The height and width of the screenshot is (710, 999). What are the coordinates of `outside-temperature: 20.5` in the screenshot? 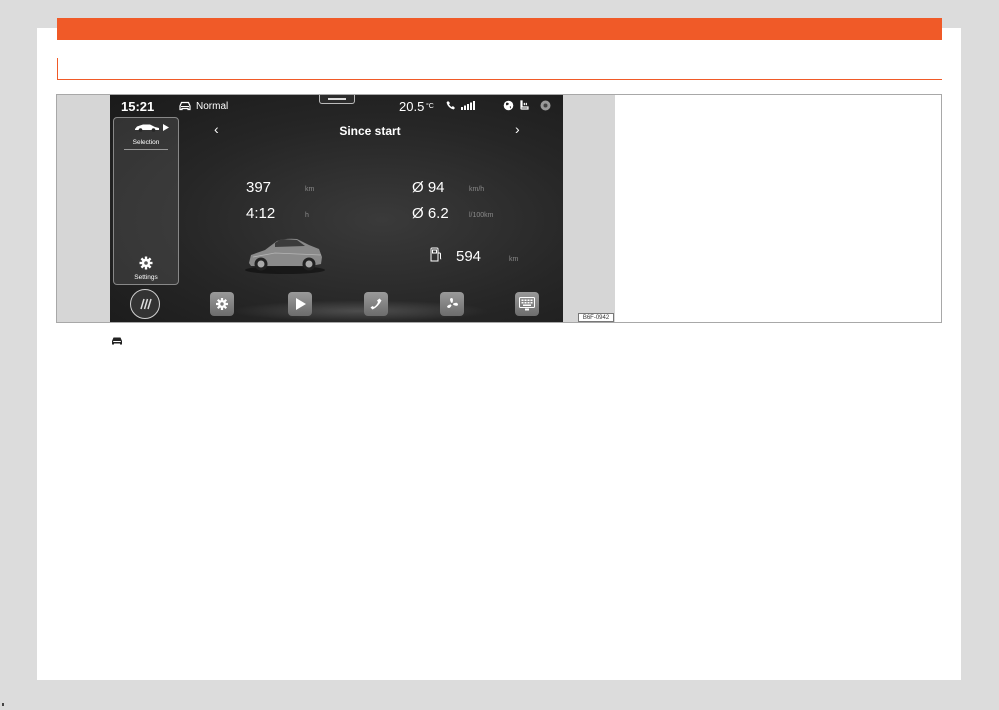 It's located at (412, 106).